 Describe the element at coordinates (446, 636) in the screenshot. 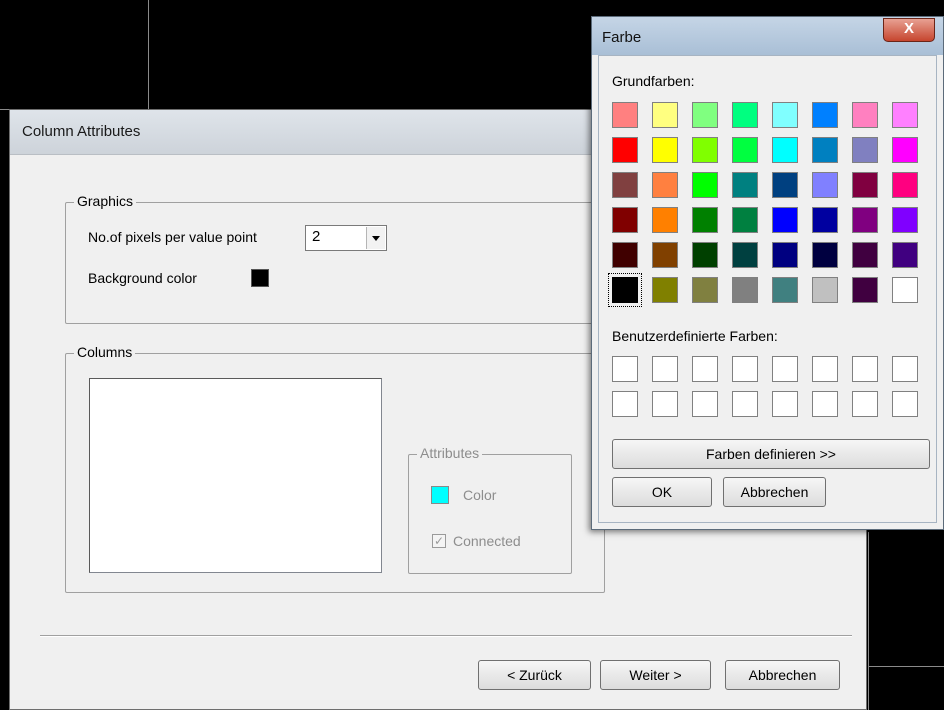

I see `separator` at that location.